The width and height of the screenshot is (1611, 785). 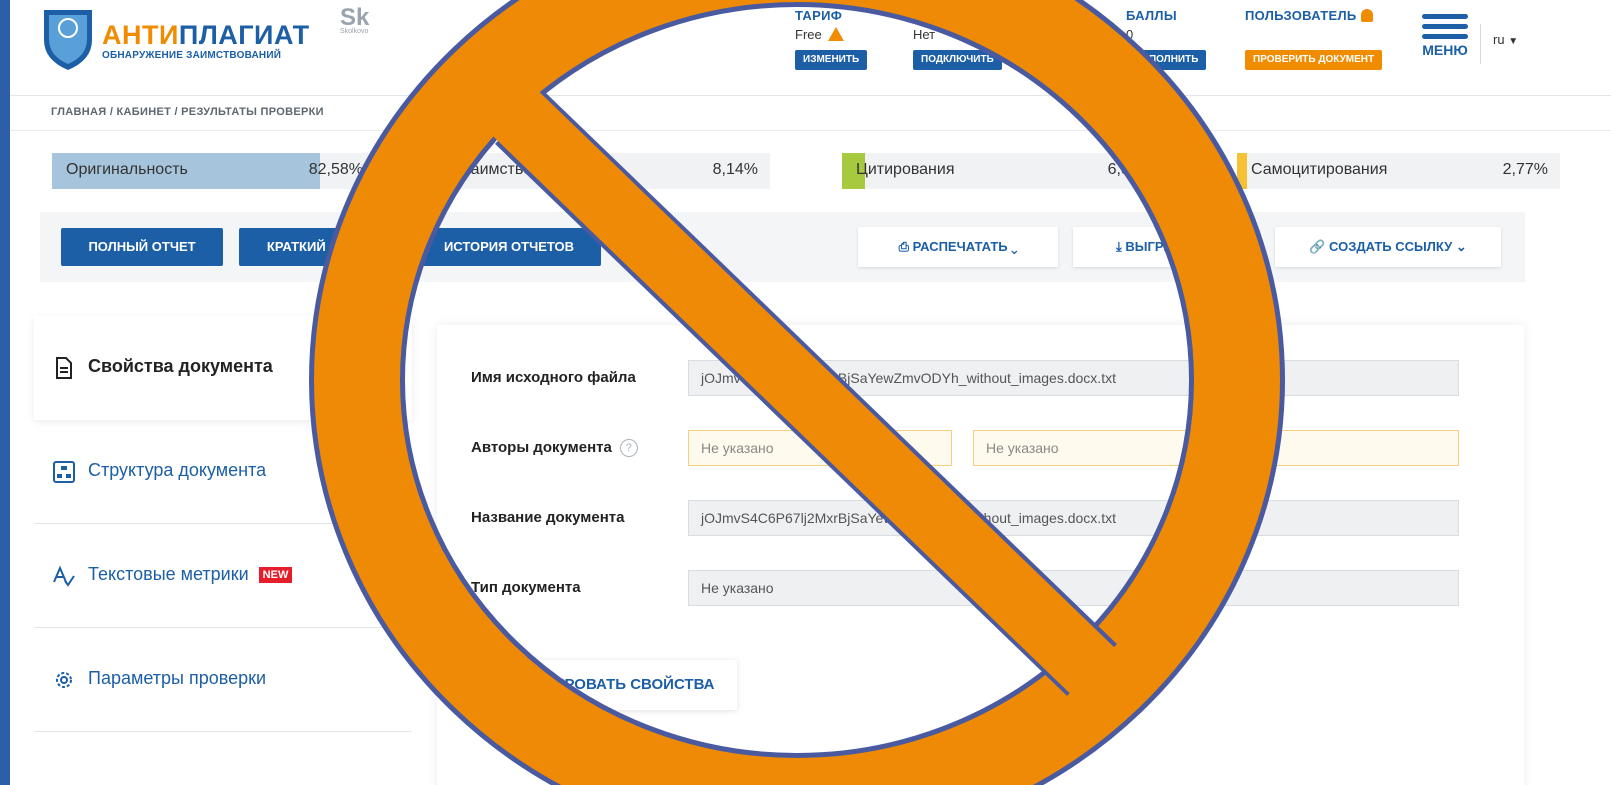 What do you see at coordinates (1319, 169) in the screenshot?
I see `stat-label: Самоцитирования` at bounding box center [1319, 169].